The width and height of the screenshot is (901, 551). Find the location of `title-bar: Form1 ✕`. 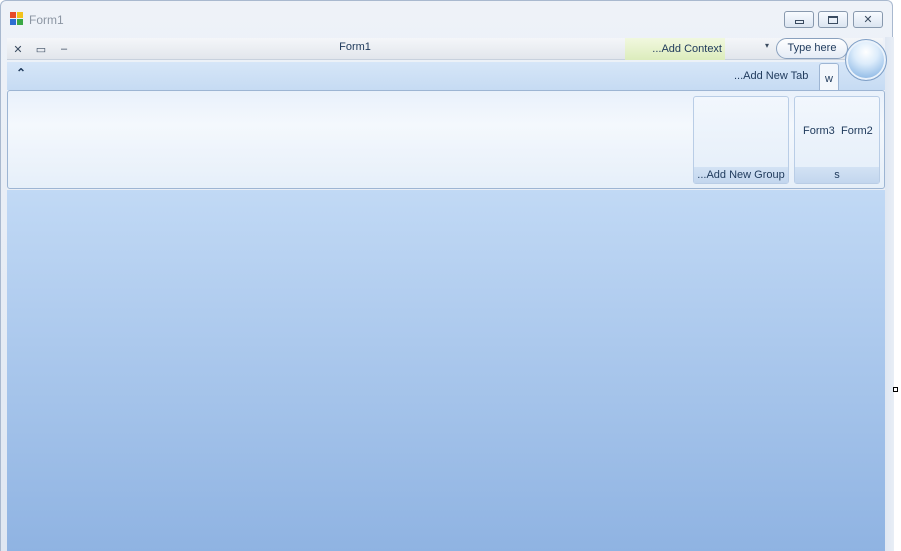

title-bar: Form1 ✕ is located at coordinates (446, 19).